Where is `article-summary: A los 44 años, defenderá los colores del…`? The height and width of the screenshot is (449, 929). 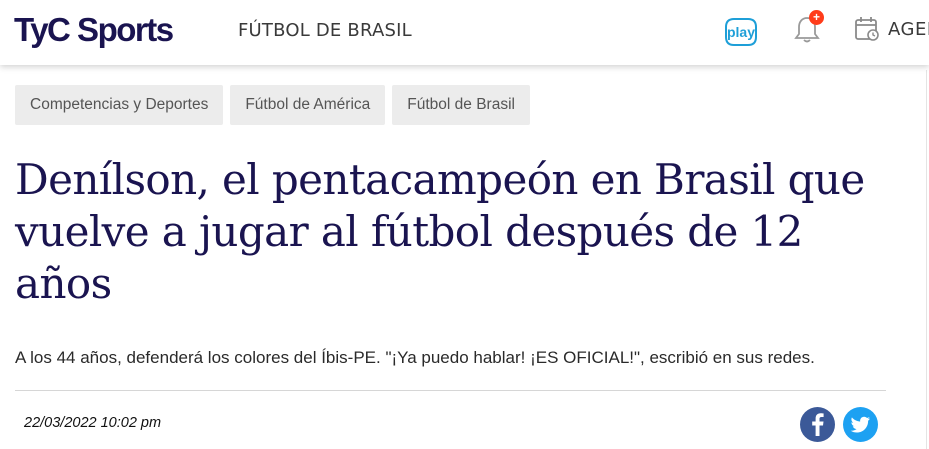 article-summary: A los 44 años, defenderá los colores del… is located at coordinates (415, 357).